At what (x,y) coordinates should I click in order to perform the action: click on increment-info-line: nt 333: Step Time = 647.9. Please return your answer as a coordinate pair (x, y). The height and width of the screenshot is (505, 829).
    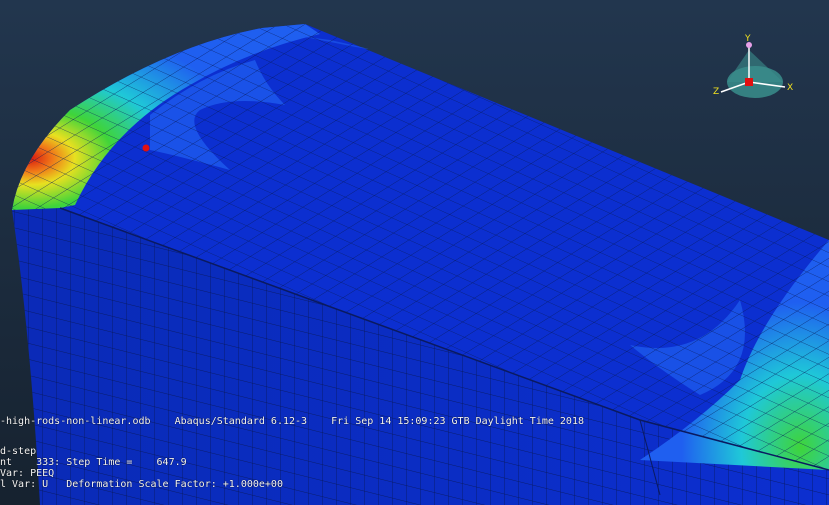
    Looking at the image, I should click on (93, 462).